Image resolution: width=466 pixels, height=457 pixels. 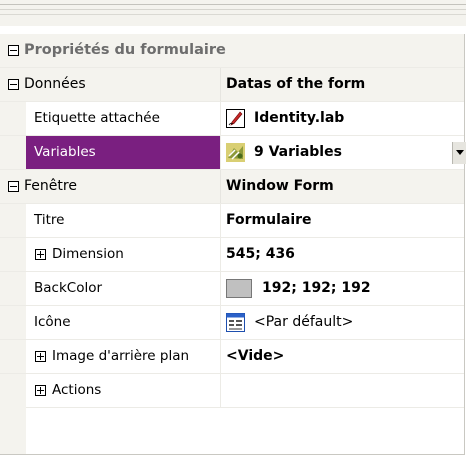 I want to click on property-row-actions: Actions, so click(x=232, y=391).